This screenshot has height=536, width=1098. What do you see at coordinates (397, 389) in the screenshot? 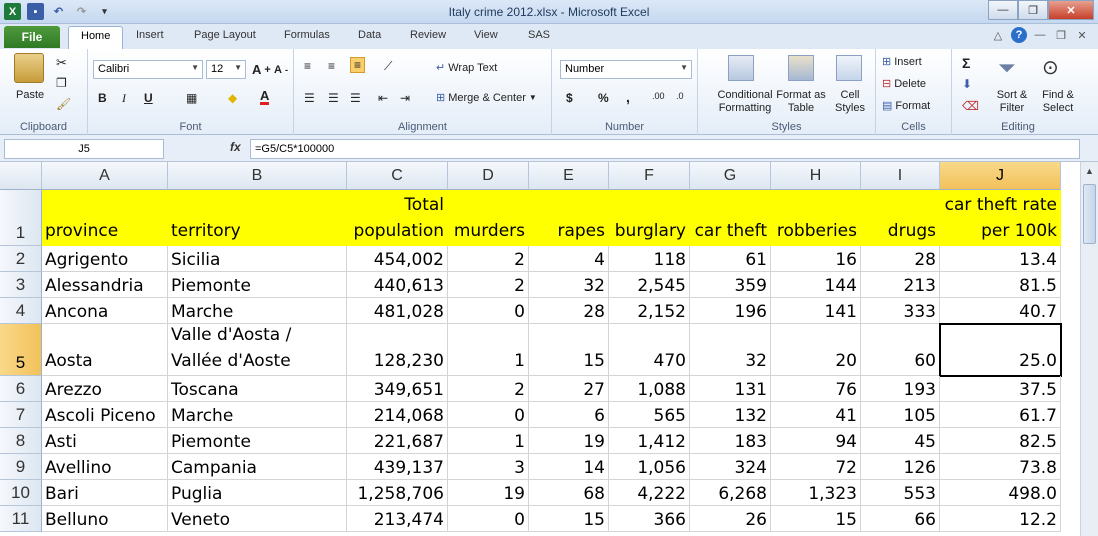
I see `table-cell: 349,651` at bounding box center [397, 389].